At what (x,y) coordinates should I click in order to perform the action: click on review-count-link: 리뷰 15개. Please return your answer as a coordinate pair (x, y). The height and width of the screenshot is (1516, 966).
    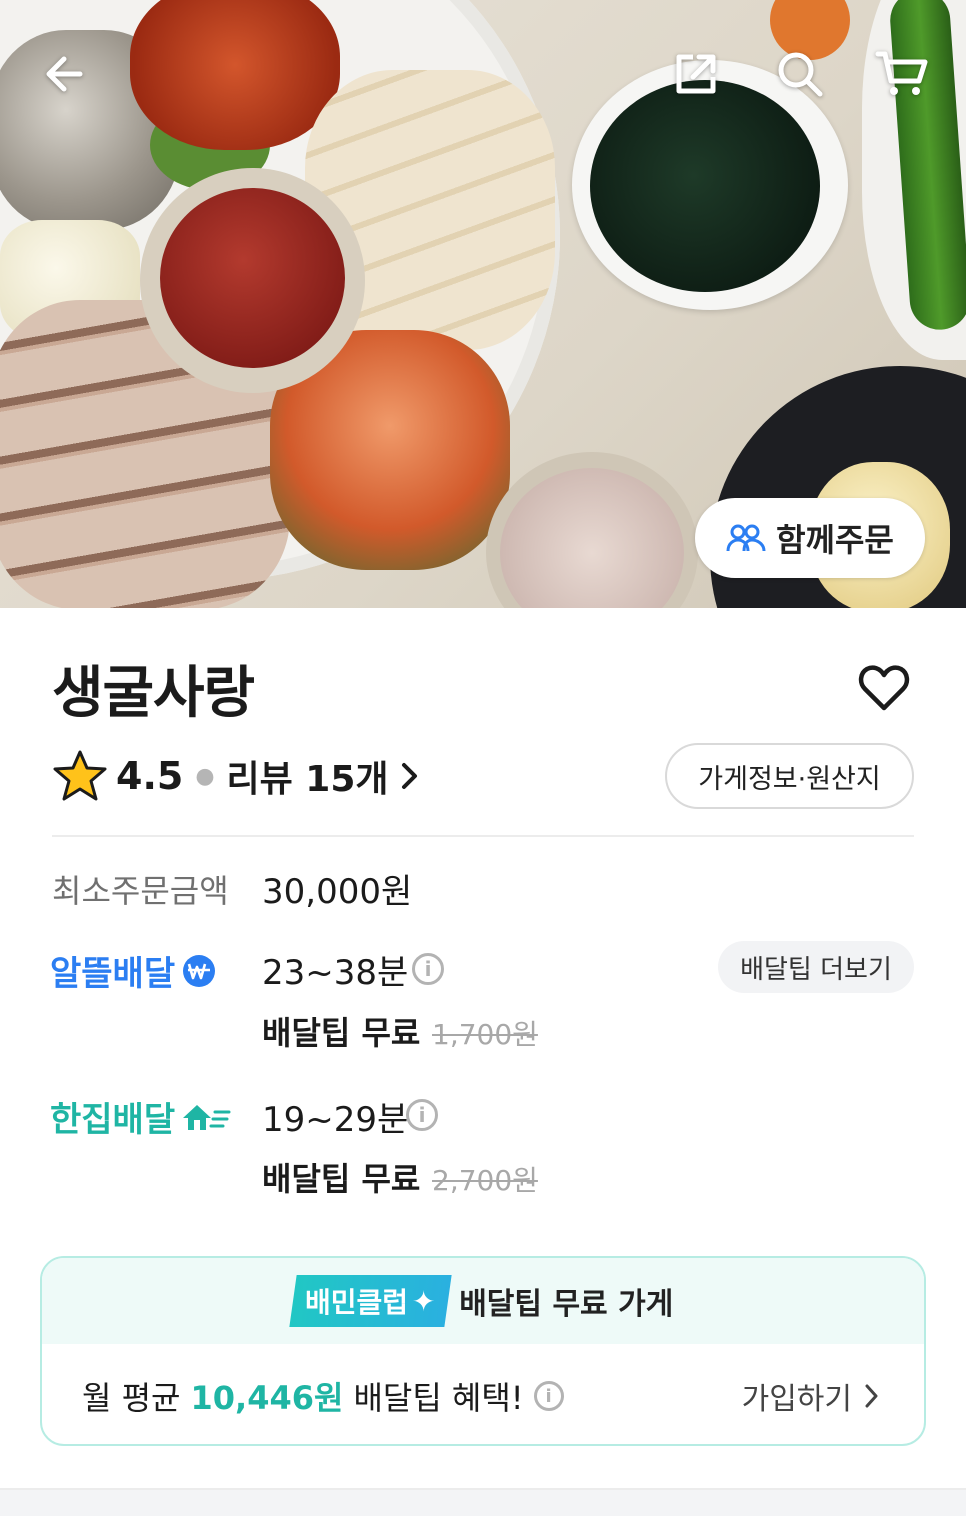
    Looking at the image, I should click on (308, 776).